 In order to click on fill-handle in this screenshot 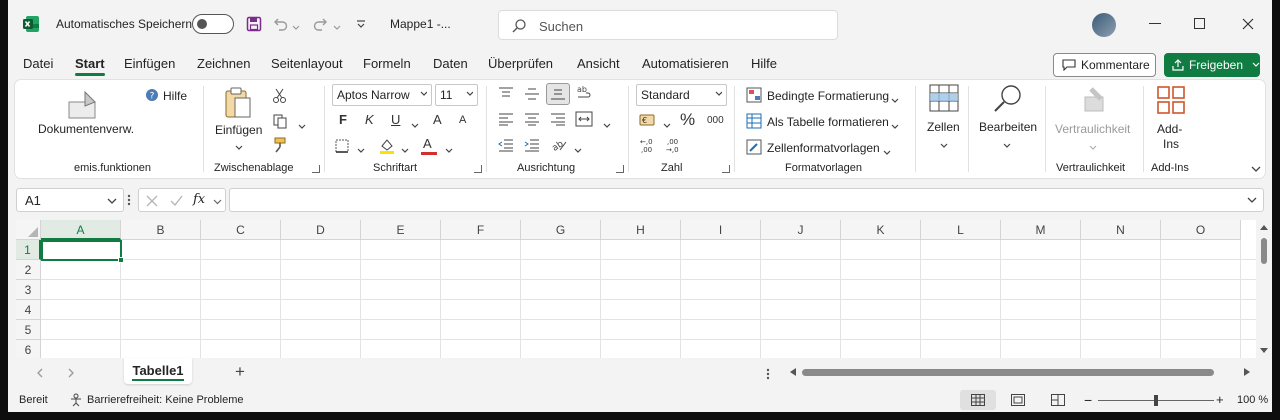, I will do `click(121, 260)`.